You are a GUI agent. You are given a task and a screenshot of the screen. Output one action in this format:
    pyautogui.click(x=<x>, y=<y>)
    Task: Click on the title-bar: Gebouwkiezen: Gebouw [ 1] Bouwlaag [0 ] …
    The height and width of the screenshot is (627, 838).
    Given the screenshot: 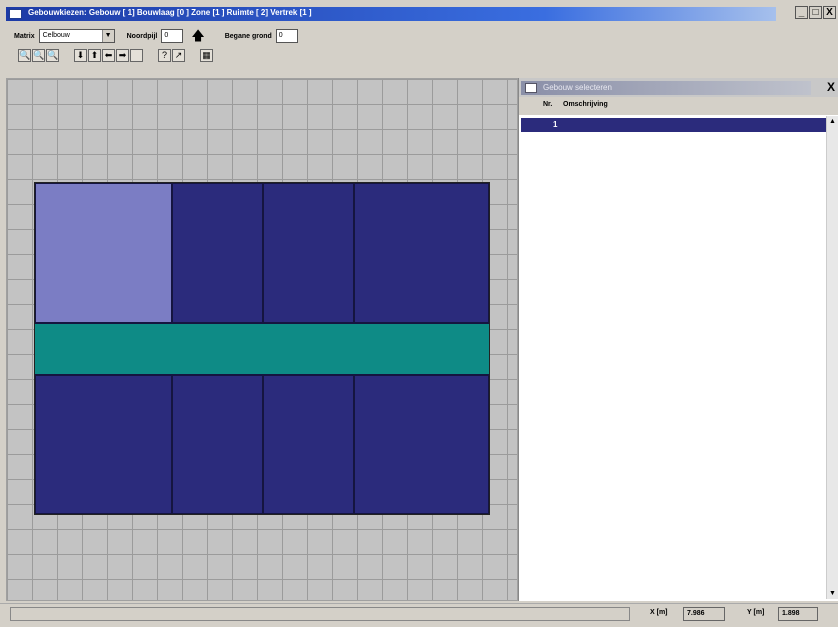 What is the action you would take?
    pyautogui.click(x=419, y=14)
    